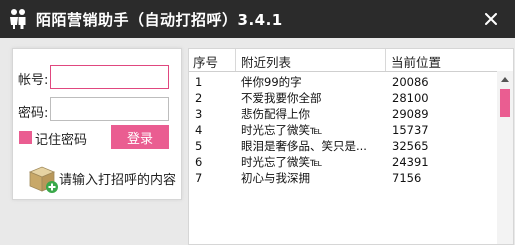  Describe the element at coordinates (199, 146) in the screenshot. I see `row-index: 5` at that location.